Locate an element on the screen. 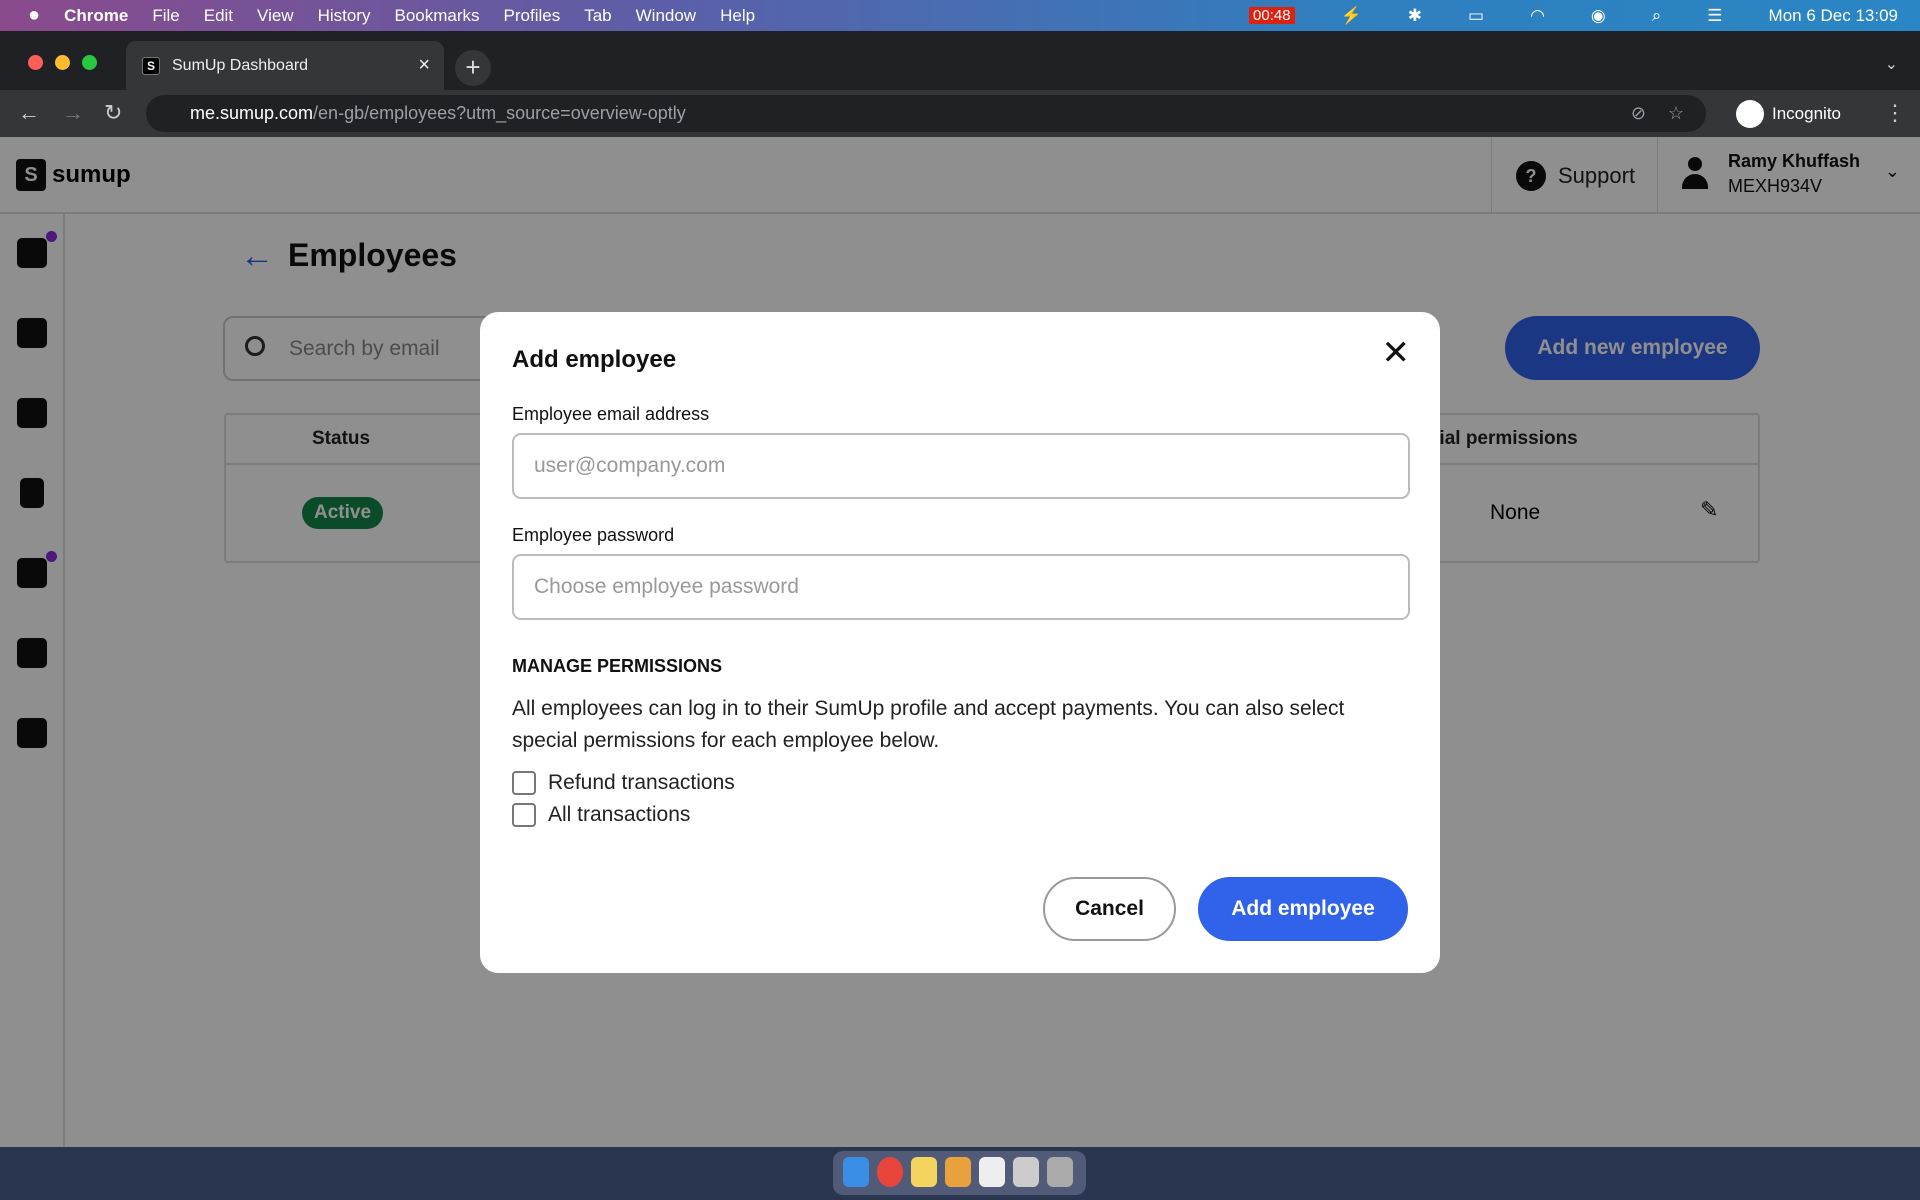  menu-window: Window is located at coordinates (666, 16).